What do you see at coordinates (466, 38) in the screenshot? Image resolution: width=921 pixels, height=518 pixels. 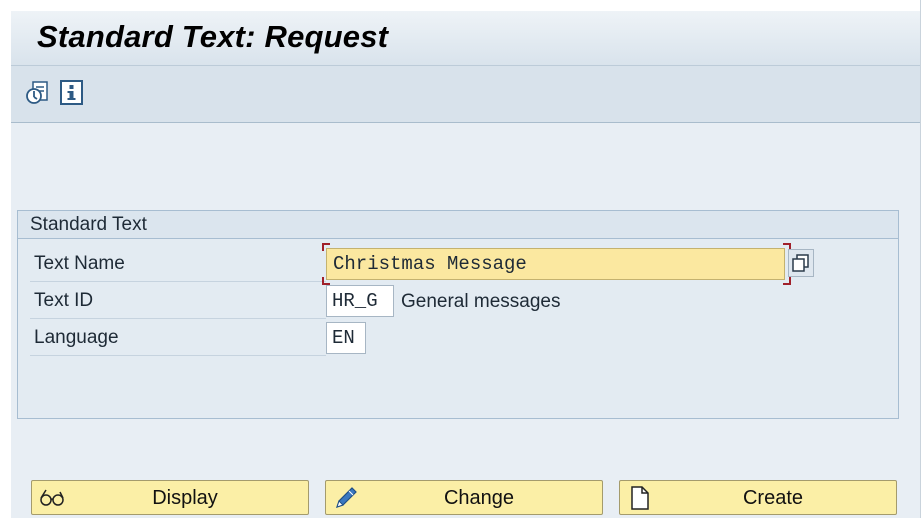 I see `title-bar: Standard Text: Request` at bounding box center [466, 38].